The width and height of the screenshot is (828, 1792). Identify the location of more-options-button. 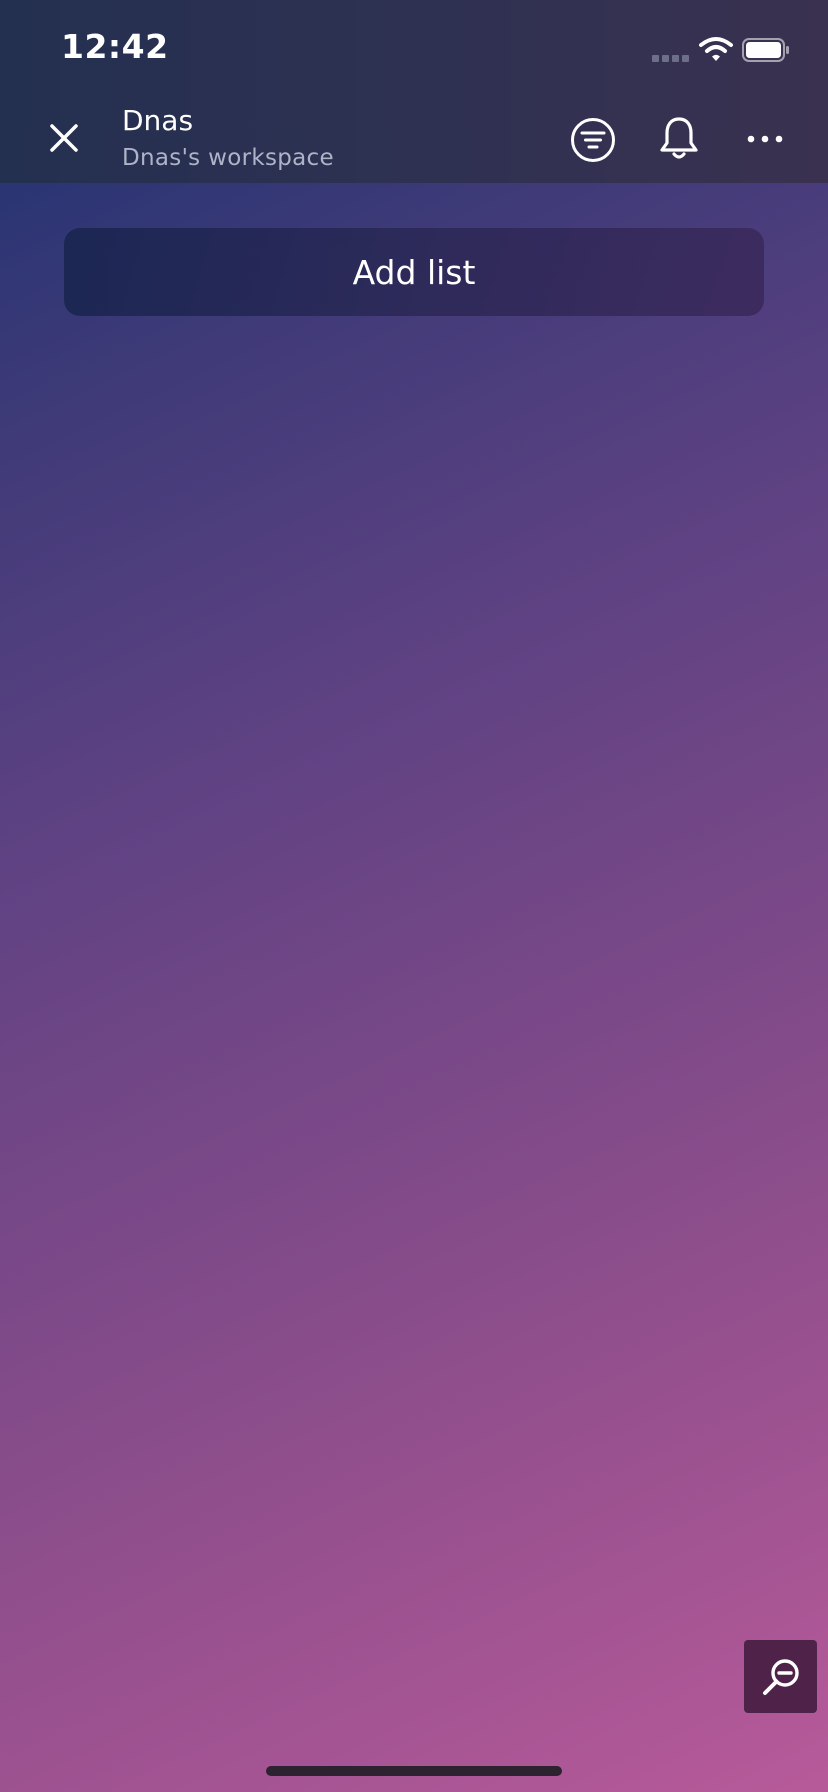
(765, 139).